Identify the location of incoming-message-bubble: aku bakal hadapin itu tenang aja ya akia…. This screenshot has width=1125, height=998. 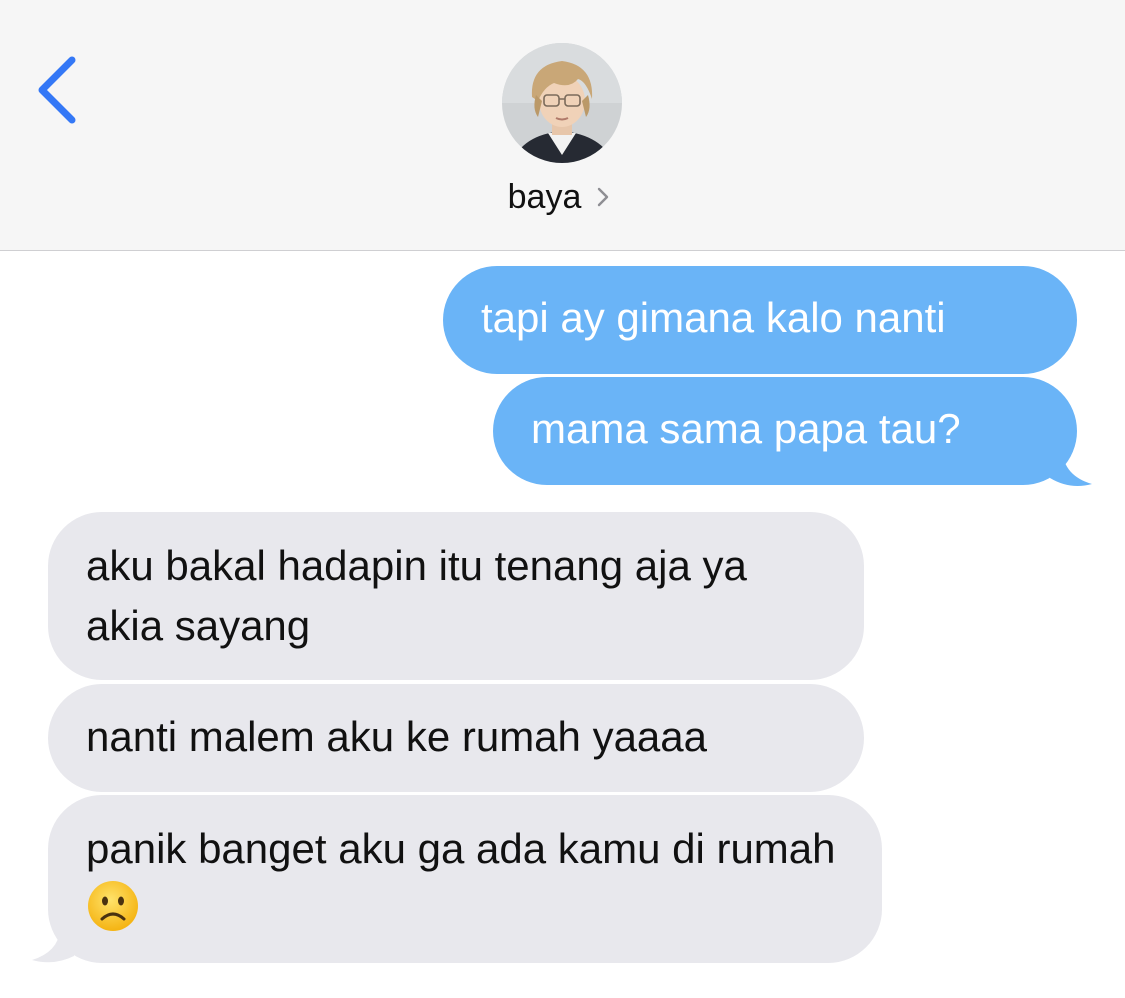
(456, 596).